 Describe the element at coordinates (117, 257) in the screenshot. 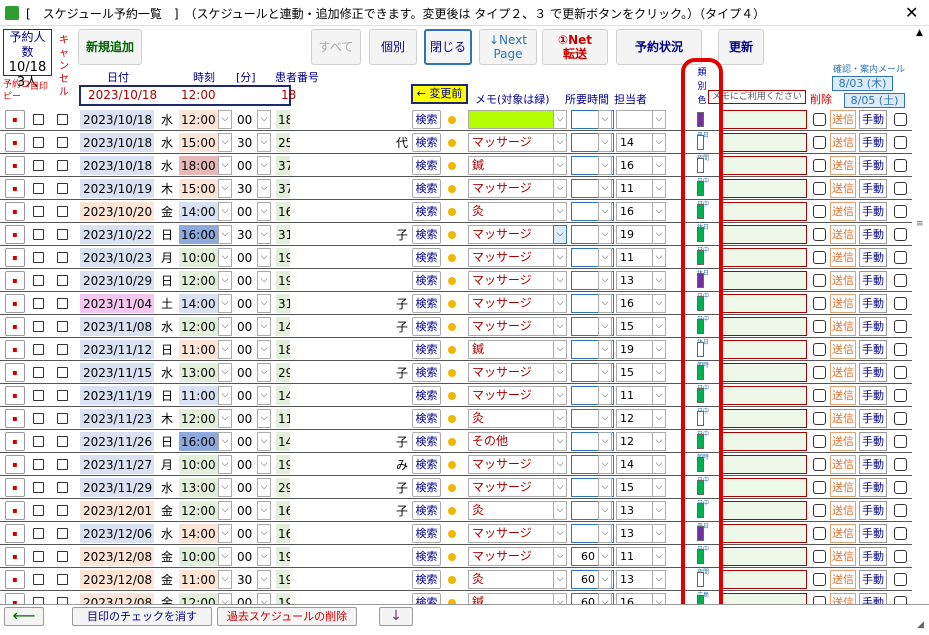

I see `date-cell: 2023/10/23` at that location.